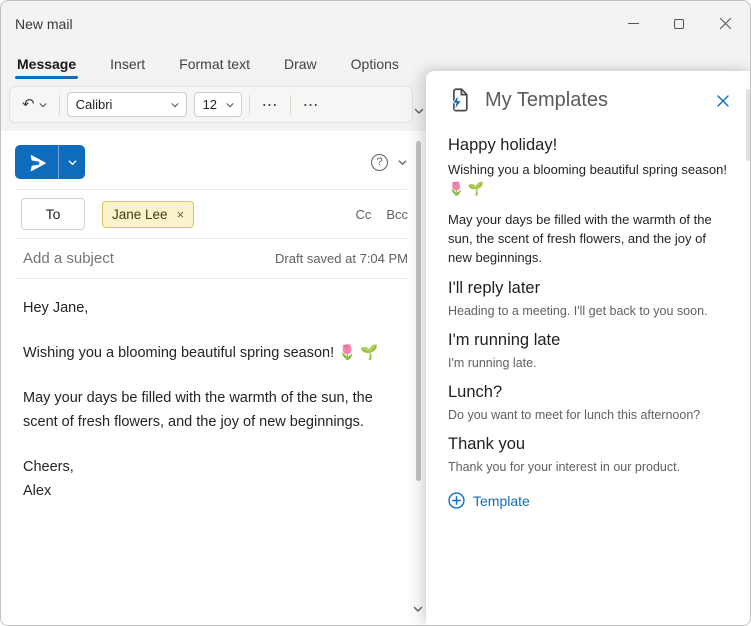 This screenshot has width=751, height=626. I want to click on more-commands-button: ⋯, so click(311, 105).